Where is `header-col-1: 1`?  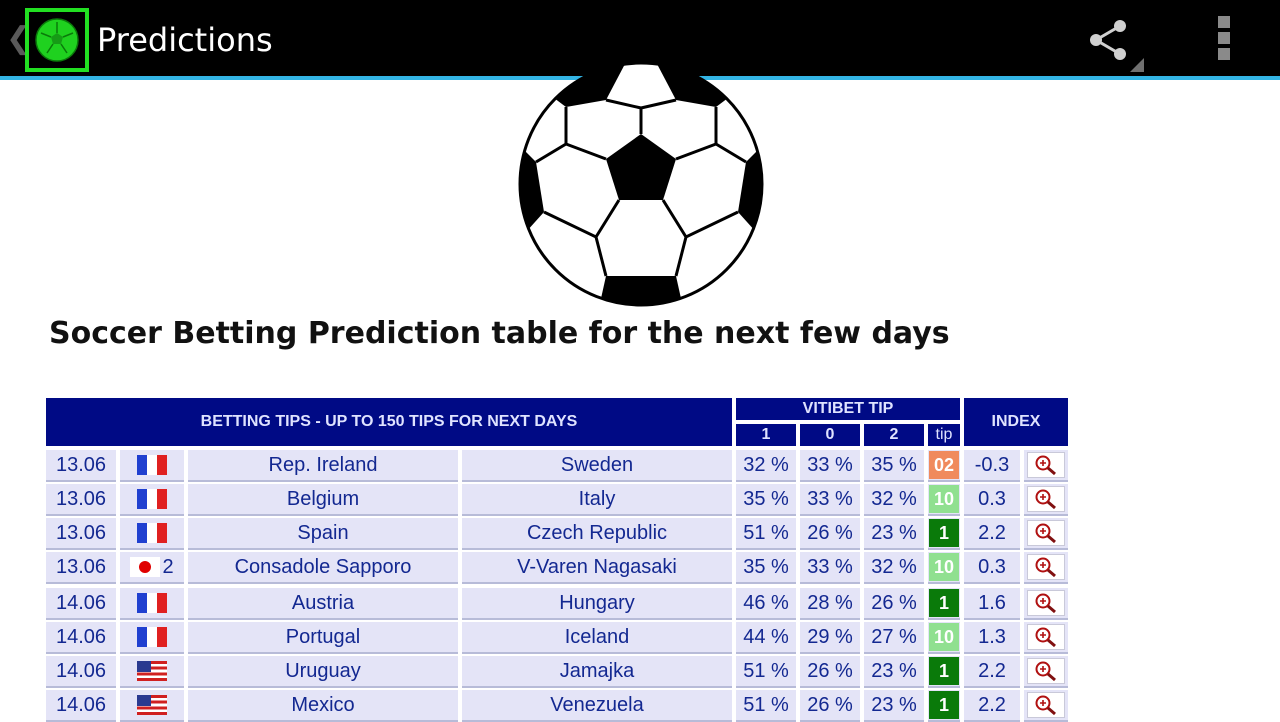 header-col-1: 1 is located at coordinates (766, 435).